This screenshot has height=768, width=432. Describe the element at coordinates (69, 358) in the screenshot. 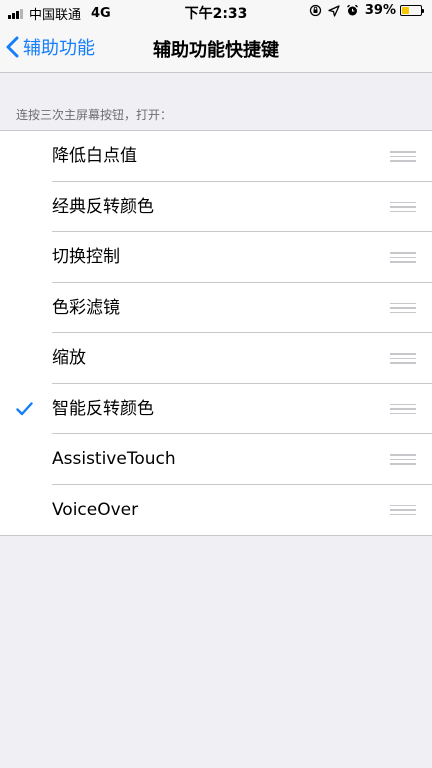

I see `list-item-label: 缩放` at that location.